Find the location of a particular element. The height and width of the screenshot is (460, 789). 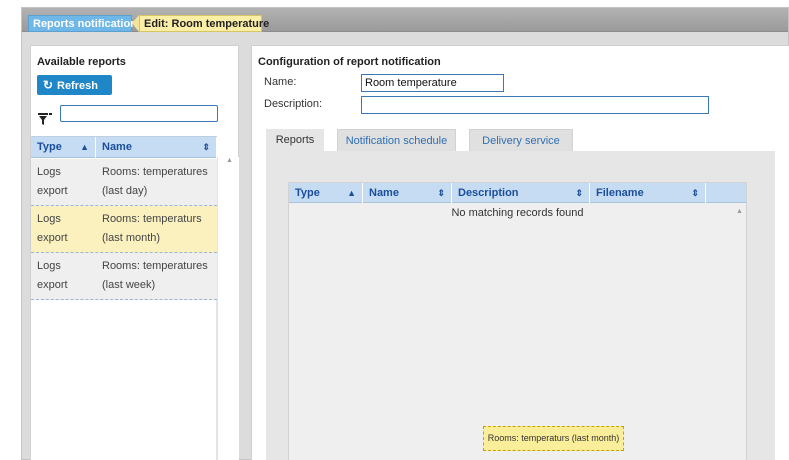

row-name: (last day) is located at coordinates (125, 191).